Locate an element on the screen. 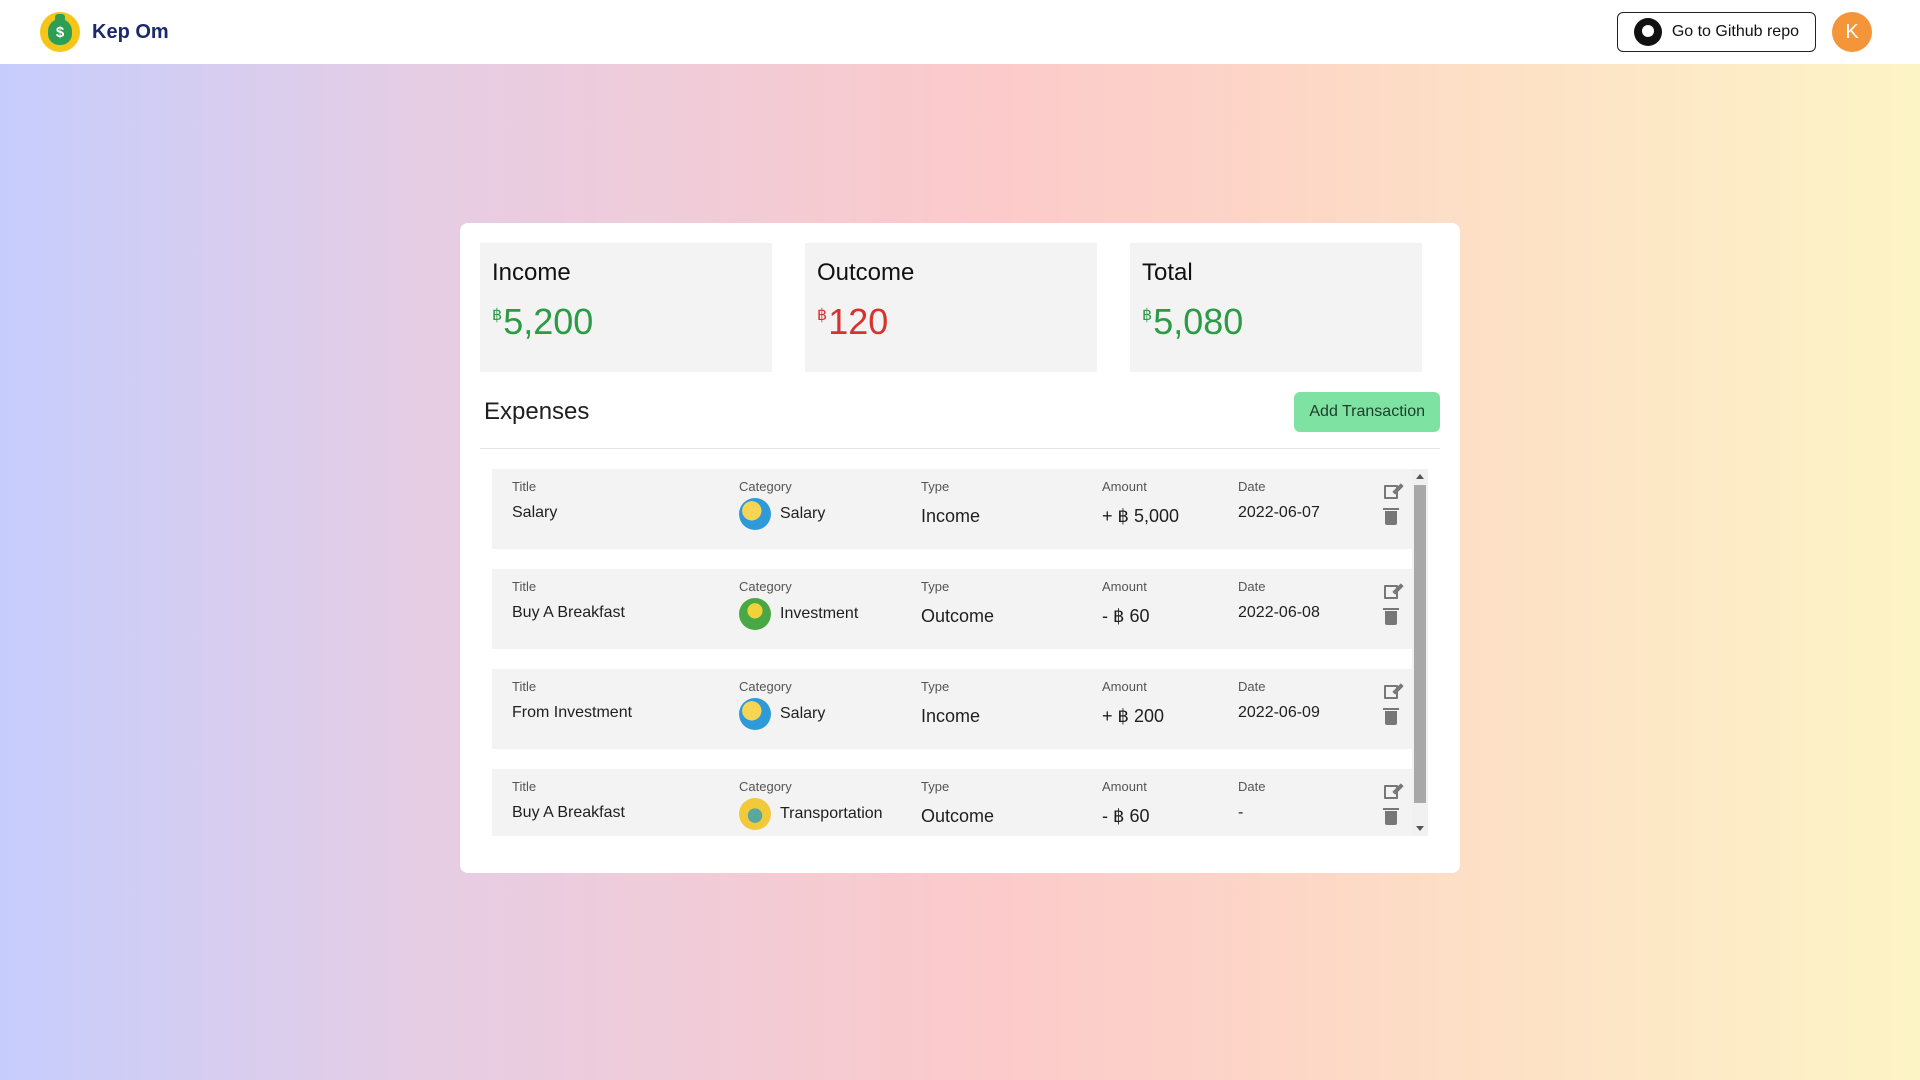 The image size is (1920, 1080). date-value: - is located at coordinates (1241, 812).